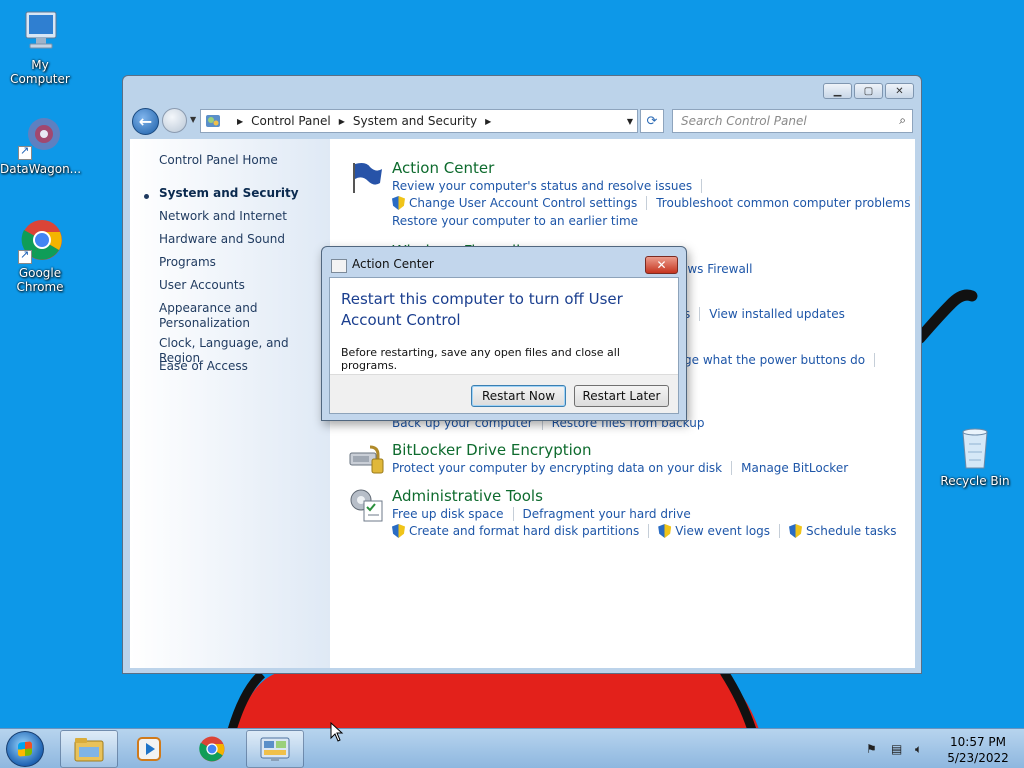 The image size is (1024, 768). What do you see at coordinates (214, 316) in the screenshot?
I see `nav-appearance-and-personalization: Appearance and Personalization` at bounding box center [214, 316].